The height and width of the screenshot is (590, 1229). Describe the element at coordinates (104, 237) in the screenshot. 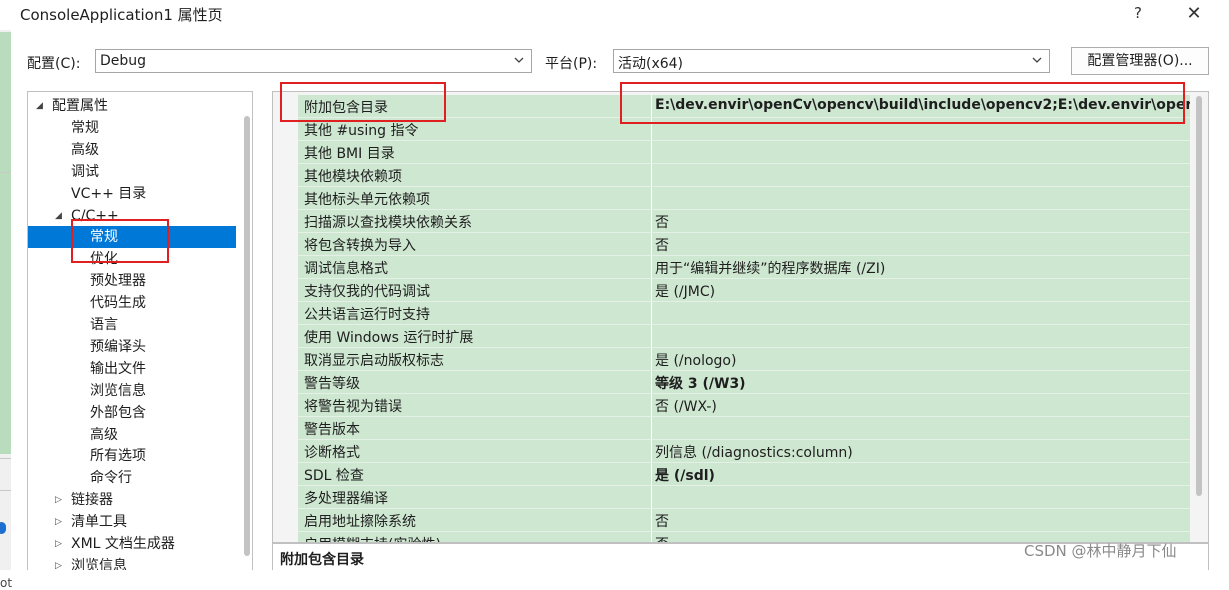

I see `tree-item-label: 常规` at that location.